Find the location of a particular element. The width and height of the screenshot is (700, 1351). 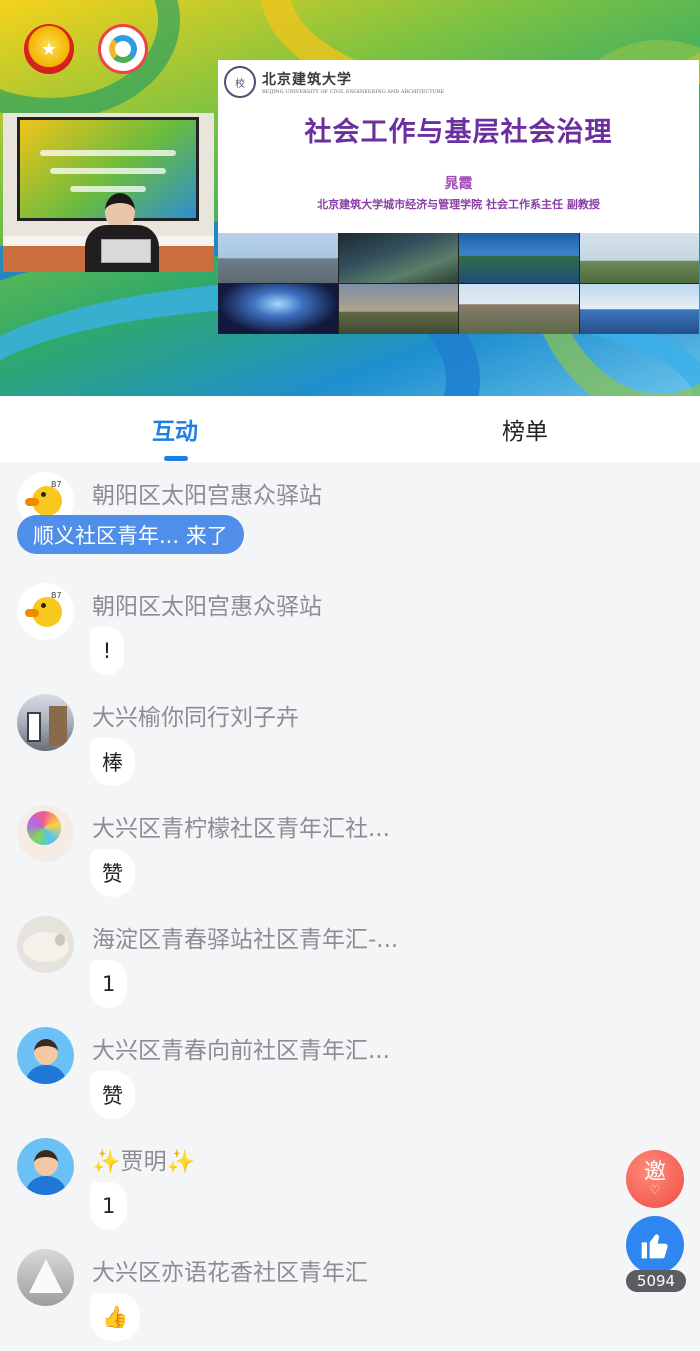

chat-message: 海淀区青春驿站社区青年汇-... 1 is located at coordinates (310, 961).